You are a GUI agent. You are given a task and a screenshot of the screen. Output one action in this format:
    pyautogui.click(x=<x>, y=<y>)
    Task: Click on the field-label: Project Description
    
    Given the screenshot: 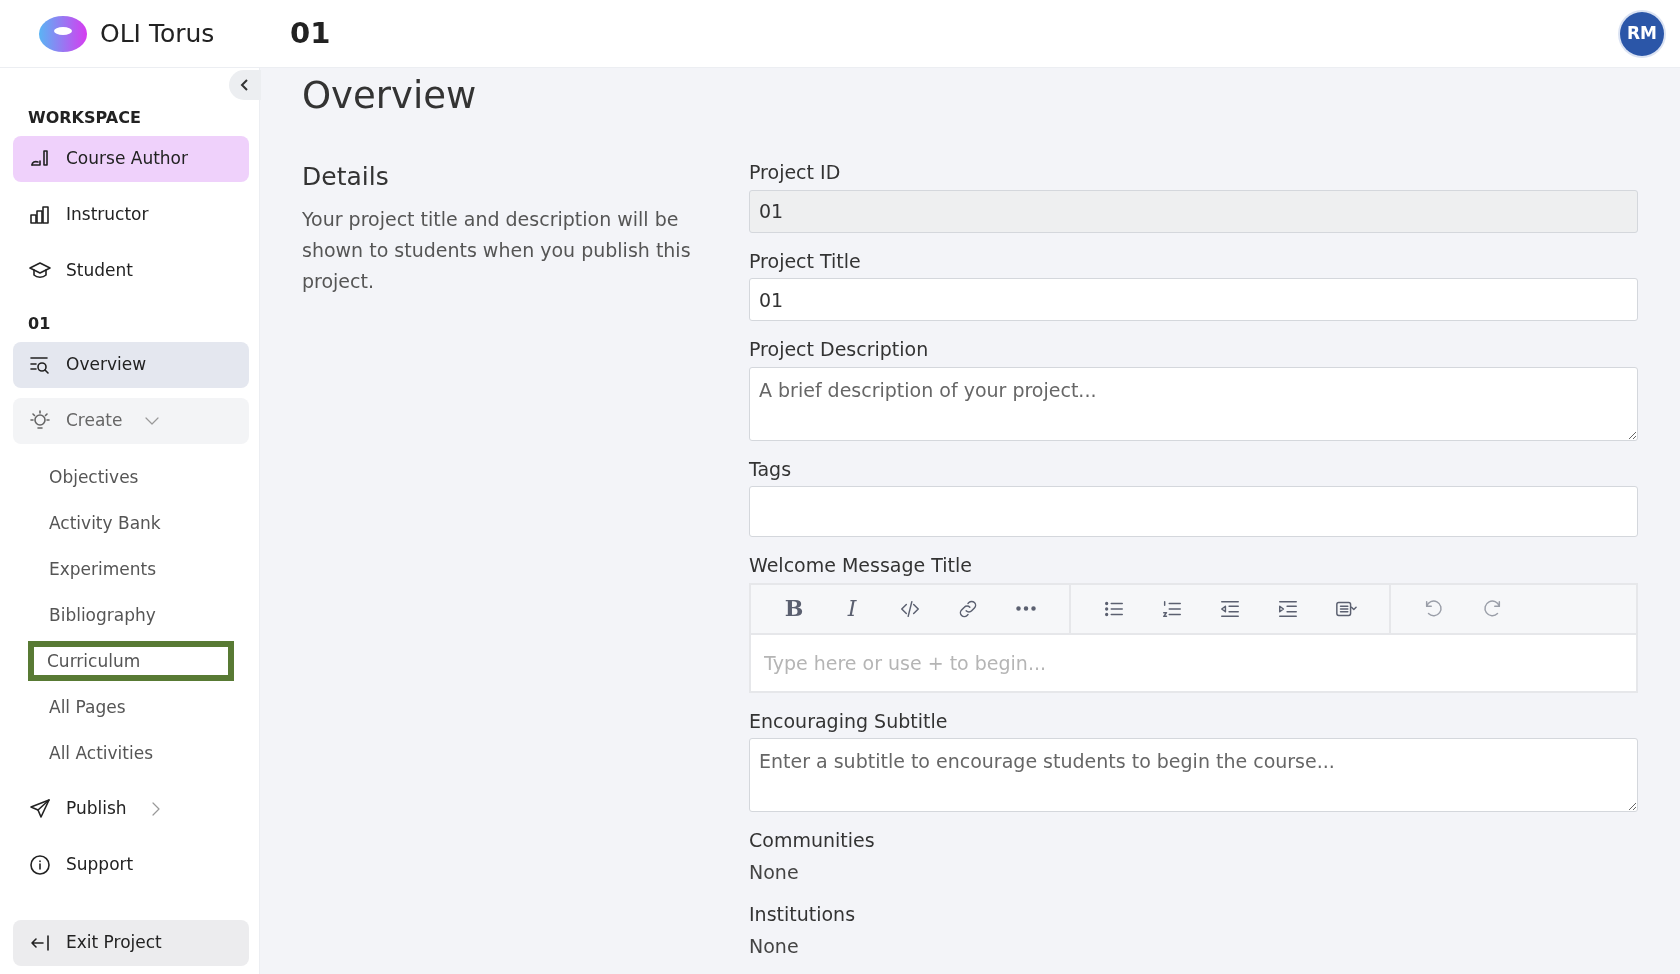 What is the action you would take?
    pyautogui.click(x=839, y=350)
    